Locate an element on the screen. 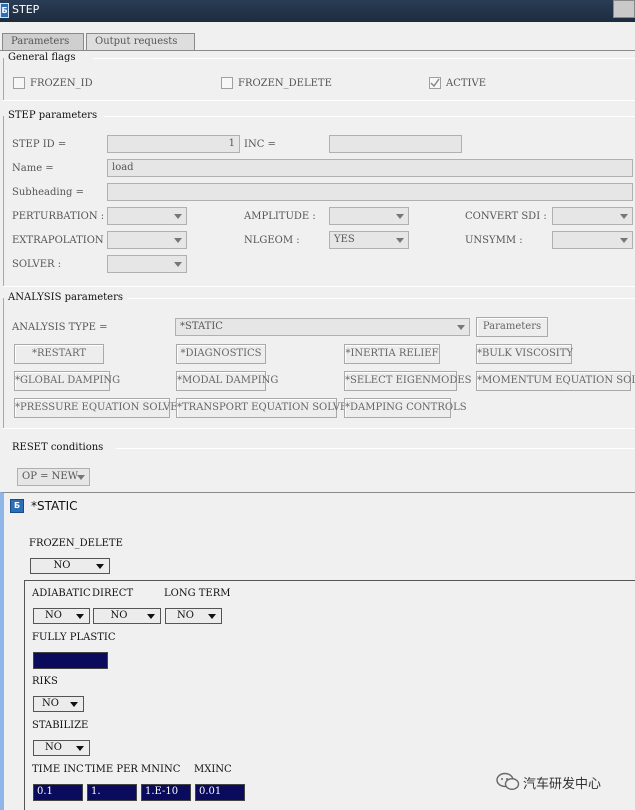  extrapolation-select is located at coordinates (147, 240).